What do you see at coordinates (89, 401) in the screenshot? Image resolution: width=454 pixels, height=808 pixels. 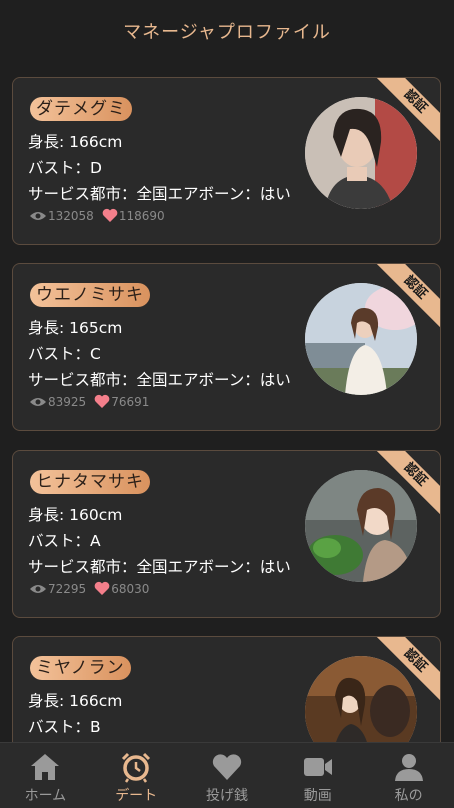 I see `profile-stats: 83925 76691` at bounding box center [89, 401].